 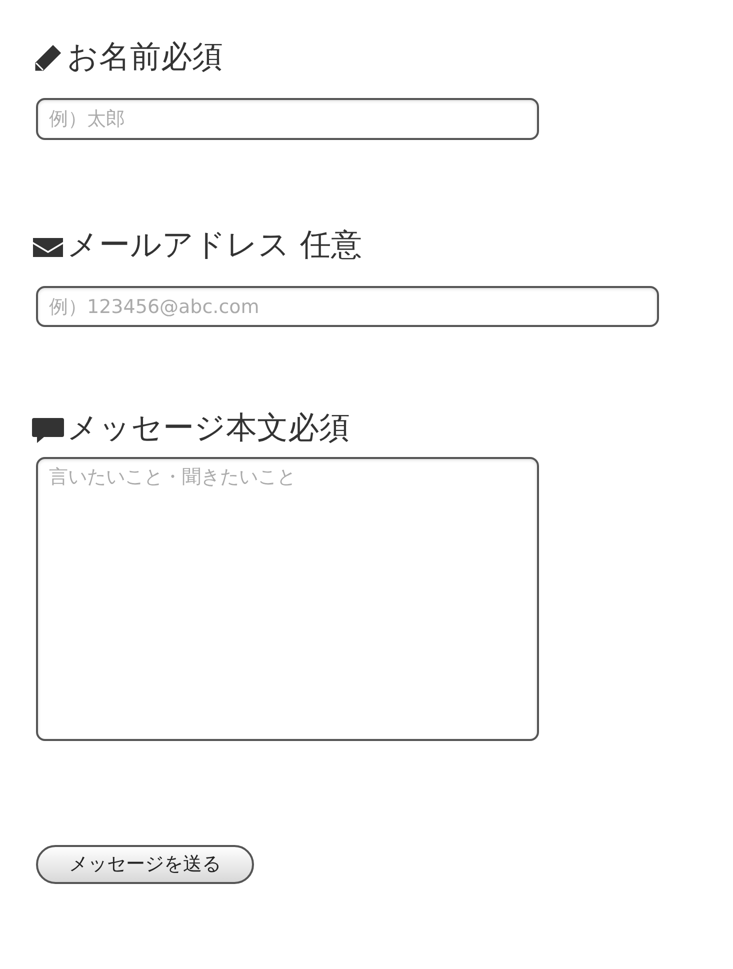 I want to click on email-field: 例）123456@abc.com, so click(x=347, y=306).